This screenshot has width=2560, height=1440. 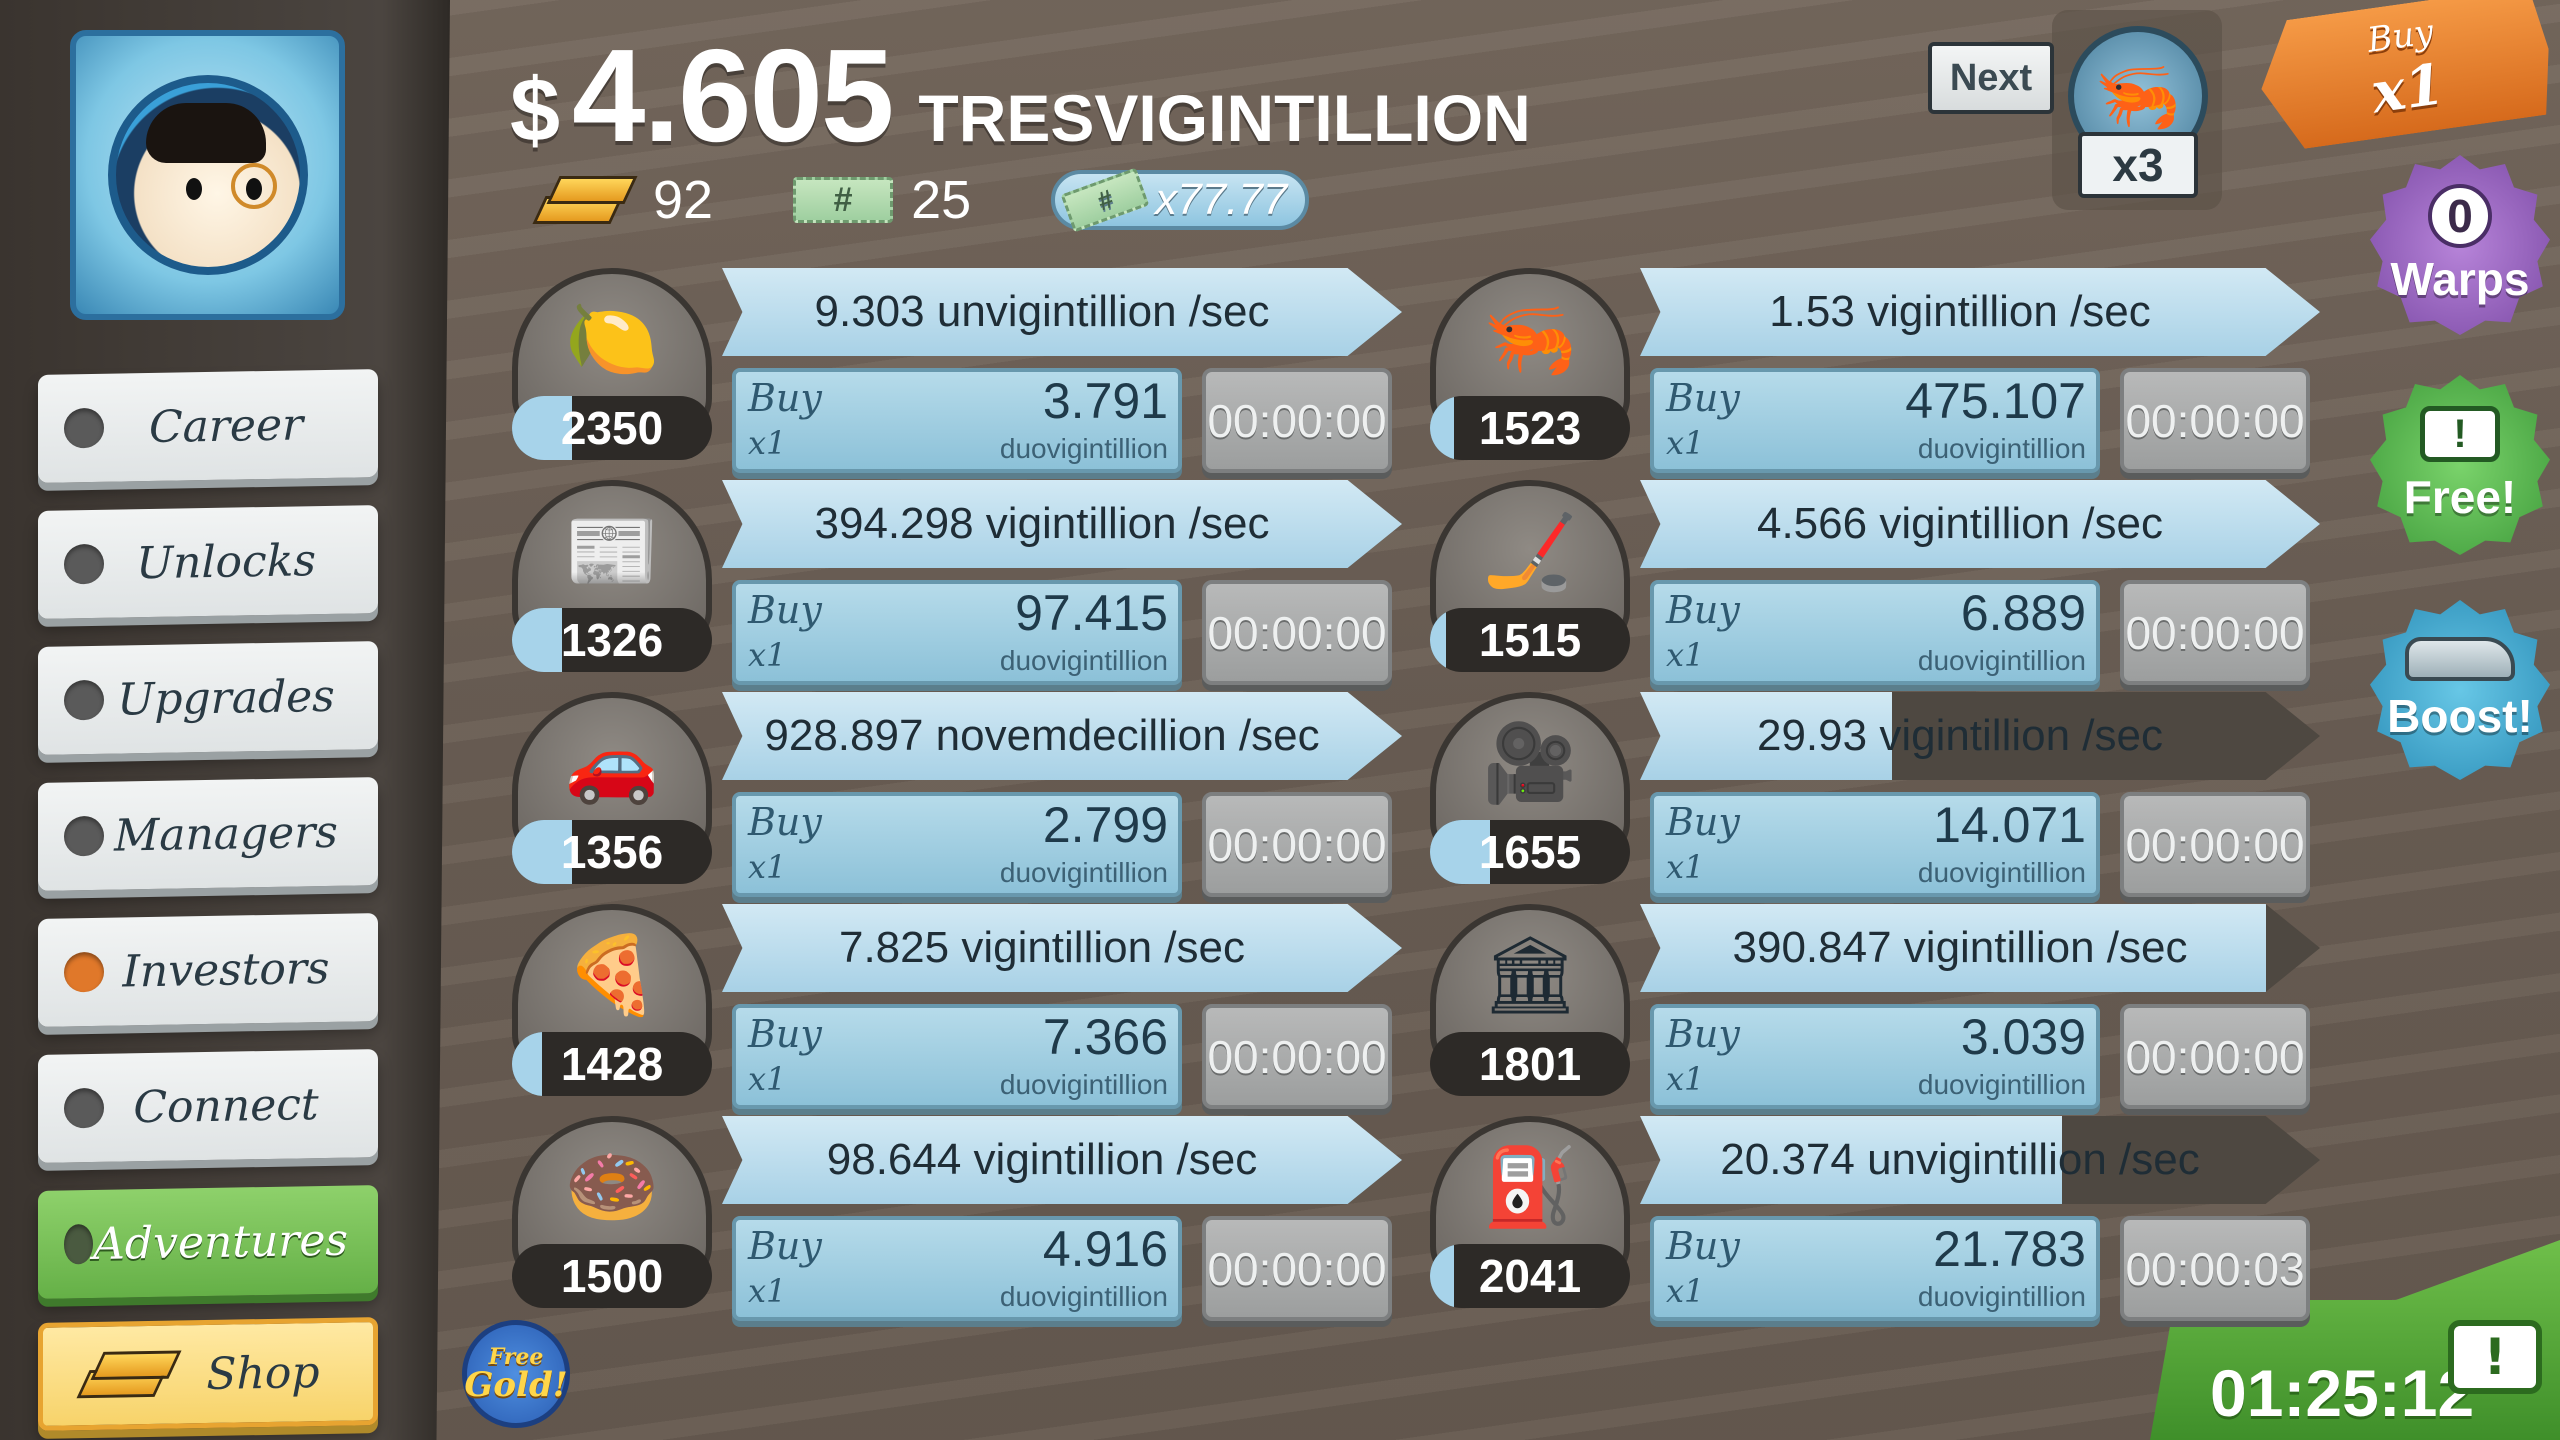 What do you see at coordinates (1995, 401) in the screenshot?
I see `buy-cost: 475.107` at bounding box center [1995, 401].